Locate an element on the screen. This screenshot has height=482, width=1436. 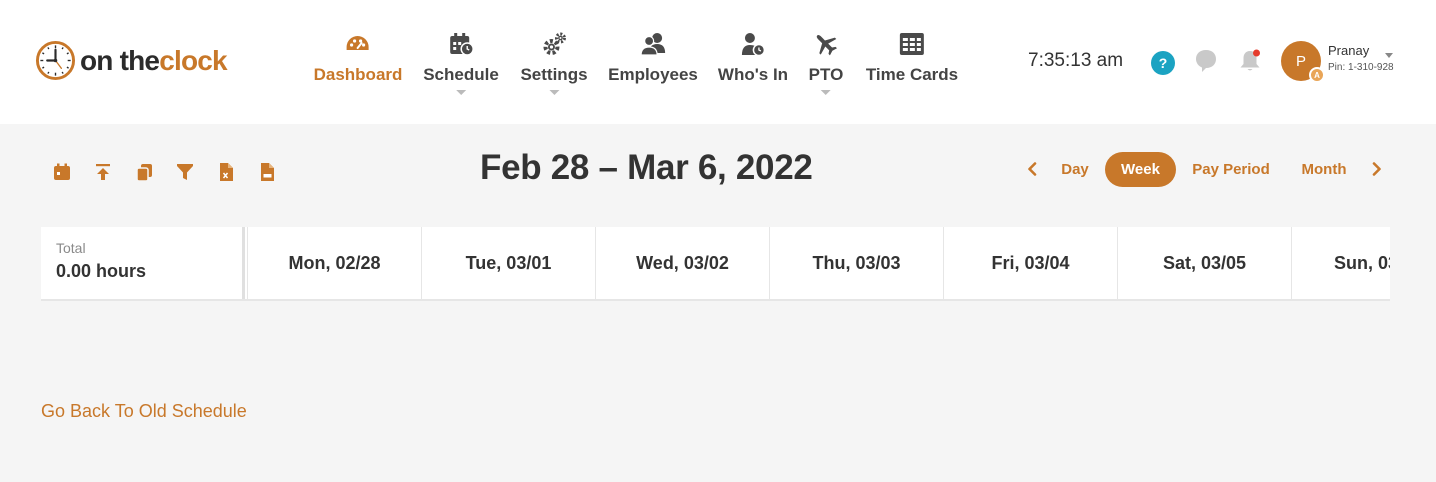
clock-logo-icon is located at coordinates (55, 60).